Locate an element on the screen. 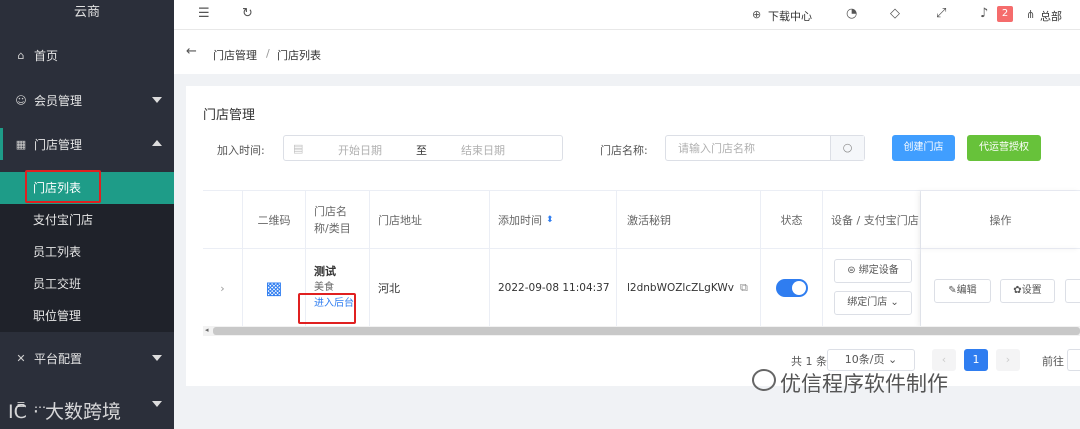  next-page-button: › is located at coordinates (1008, 360).